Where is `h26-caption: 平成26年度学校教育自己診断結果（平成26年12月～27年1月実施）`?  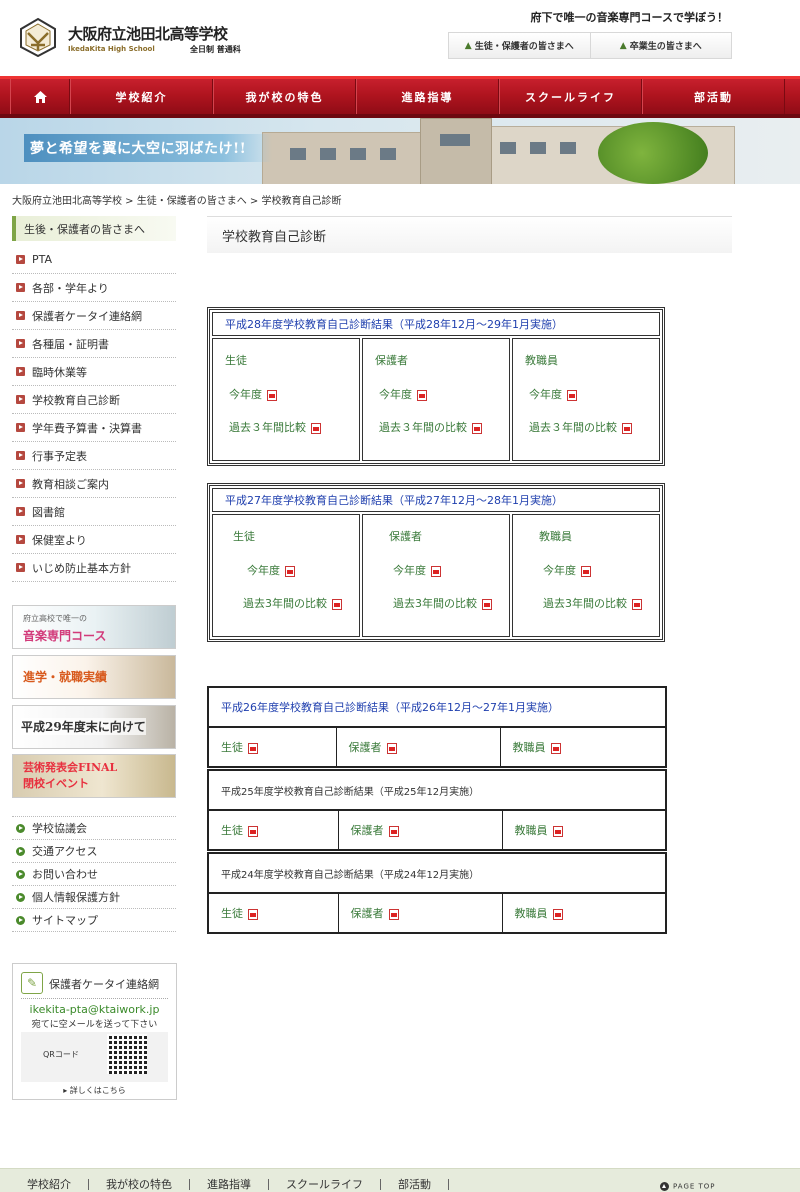 h26-caption: 平成26年度学校教育自己診断結果（平成26年12月～27年1月実施） is located at coordinates (437, 707).